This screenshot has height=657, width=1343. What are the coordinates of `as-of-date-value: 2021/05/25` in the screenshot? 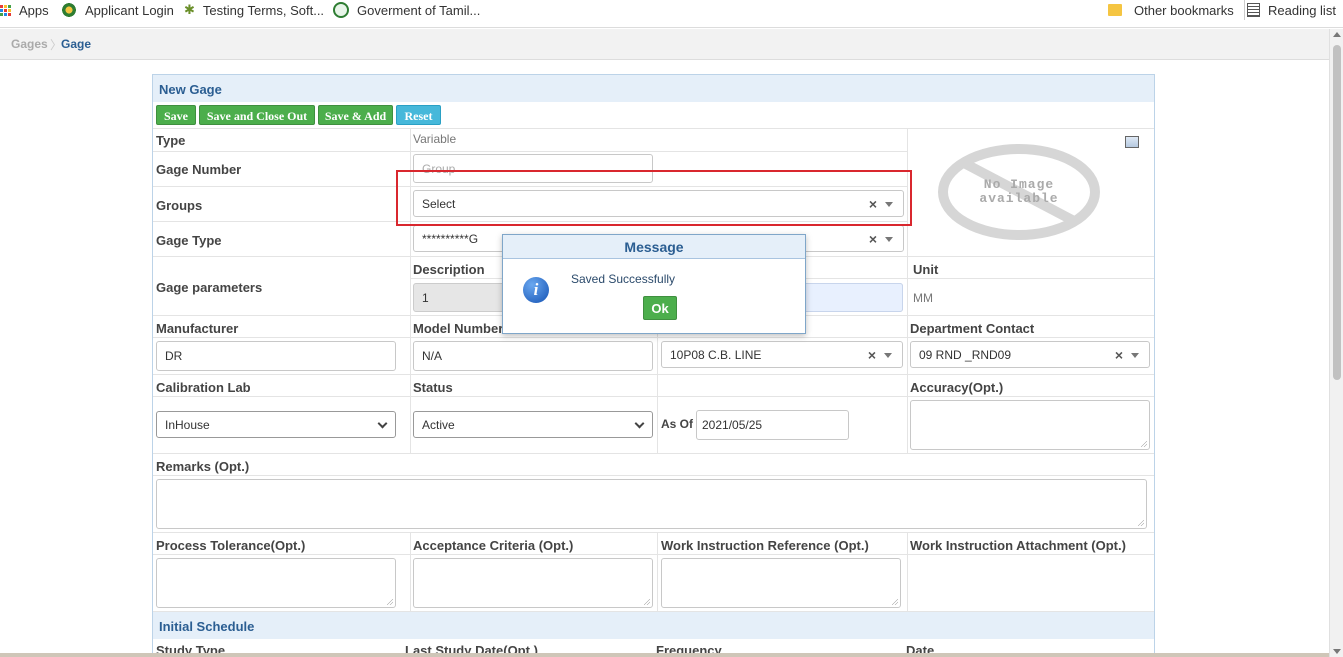 It's located at (732, 425).